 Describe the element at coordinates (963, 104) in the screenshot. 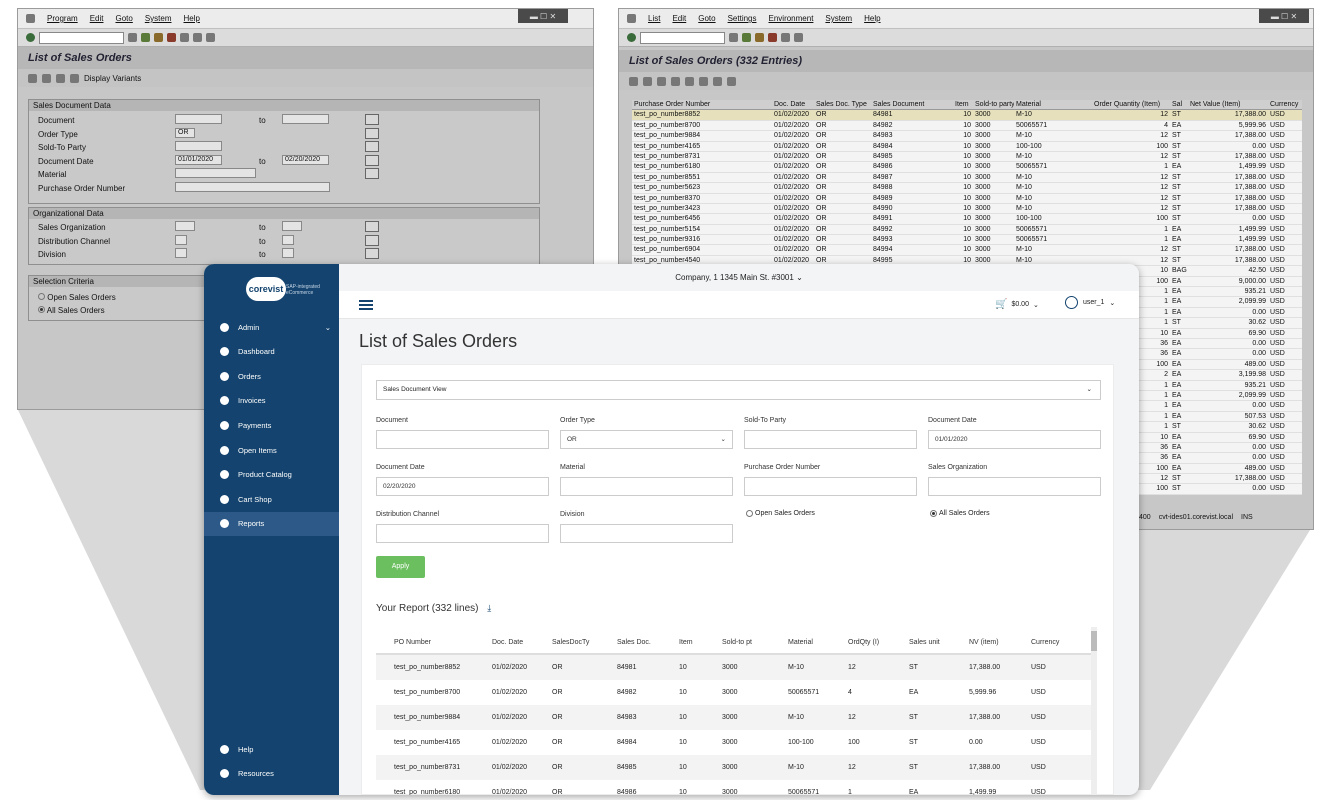

I see `grid-column-header: Item` at that location.